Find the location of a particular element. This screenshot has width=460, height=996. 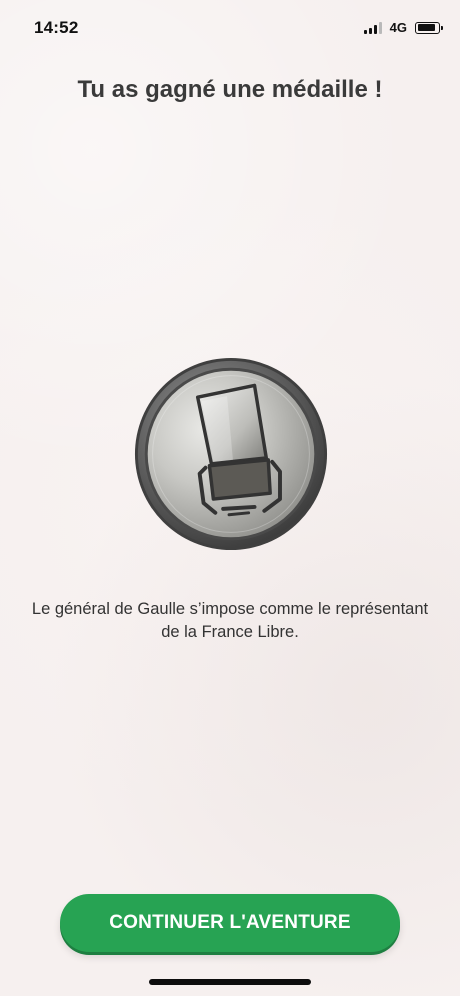

network-label: 4G is located at coordinates (398, 27).